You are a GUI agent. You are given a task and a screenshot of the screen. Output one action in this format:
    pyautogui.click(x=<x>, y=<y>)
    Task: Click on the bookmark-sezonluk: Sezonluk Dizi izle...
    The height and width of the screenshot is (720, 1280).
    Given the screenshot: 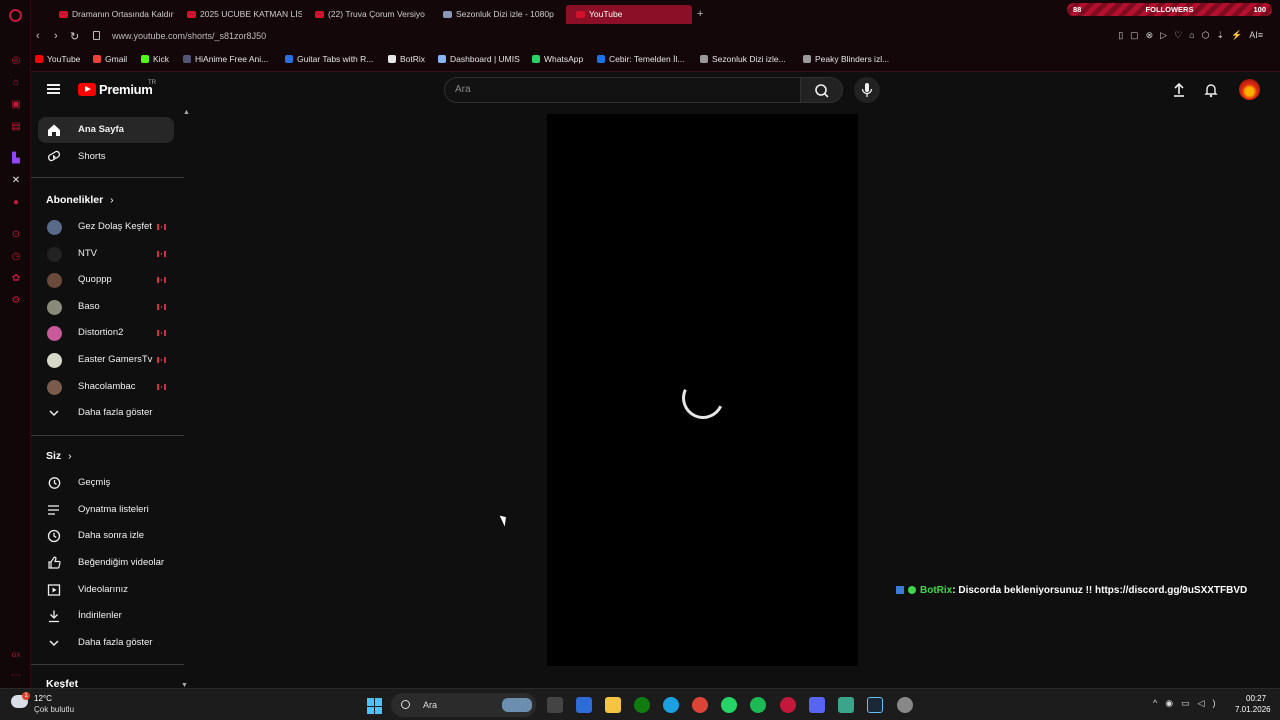 What is the action you would take?
    pyautogui.click(x=743, y=59)
    